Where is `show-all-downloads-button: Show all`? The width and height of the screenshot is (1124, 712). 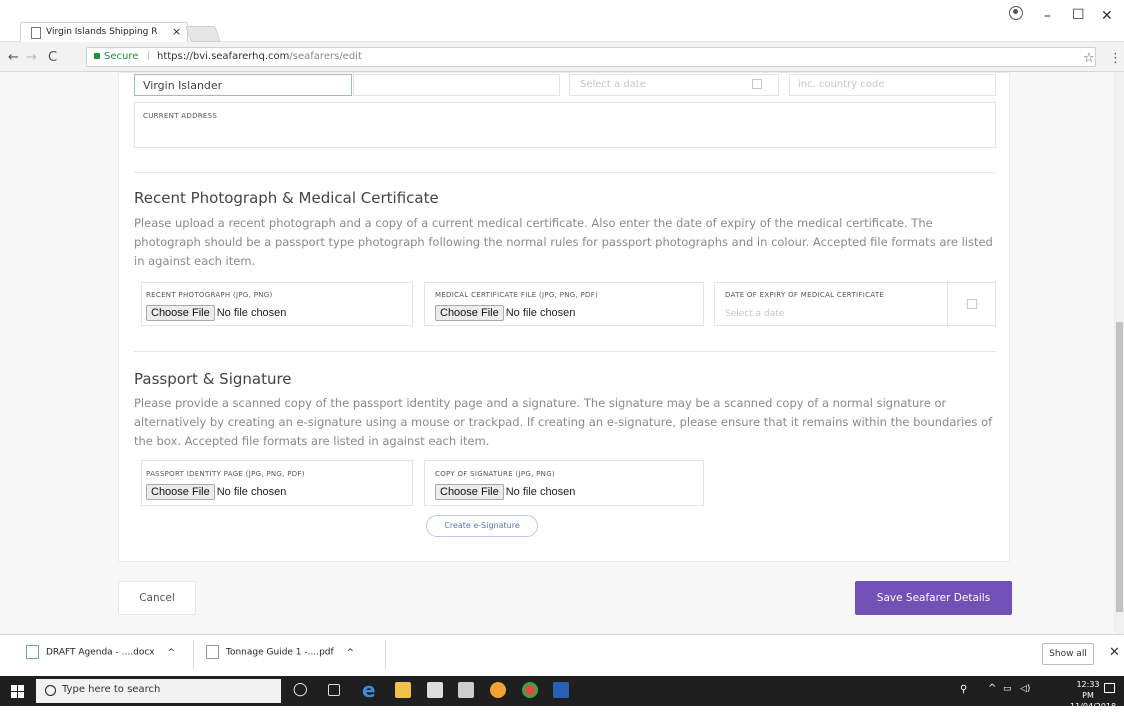
show-all-downloads-button: Show all is located at coordinates (1068, 654).